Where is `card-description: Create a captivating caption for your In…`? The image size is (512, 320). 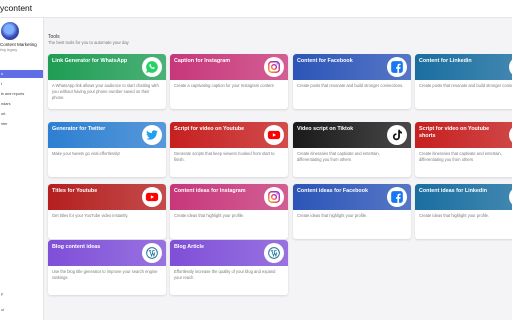
card-description: Create a captivating caption for your In… is located at coordinates (224, 85).